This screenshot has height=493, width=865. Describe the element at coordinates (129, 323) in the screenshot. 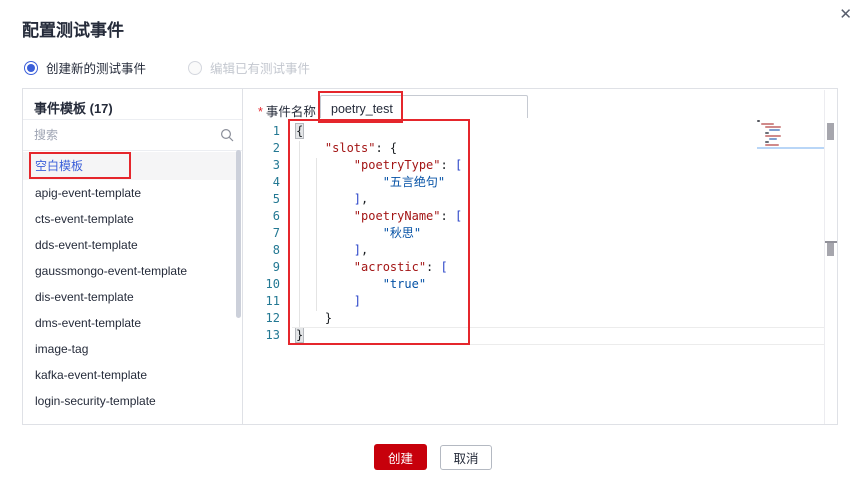

I see `template-list-item: dms-event-template` at that location.